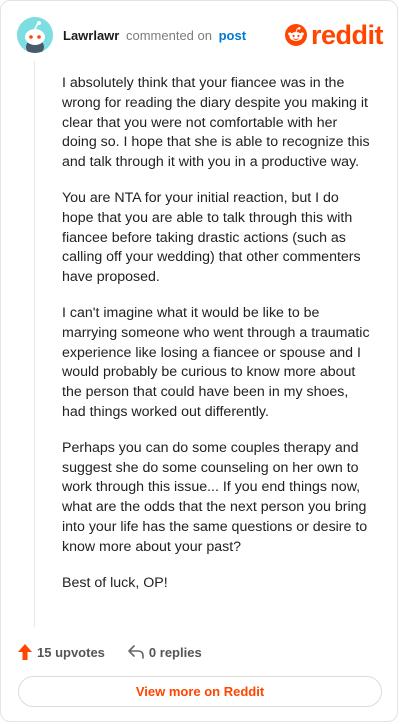 This screenshot has height=724, width=400. I want to click on upvote-count: 15 upvotes, so click(61, 652).